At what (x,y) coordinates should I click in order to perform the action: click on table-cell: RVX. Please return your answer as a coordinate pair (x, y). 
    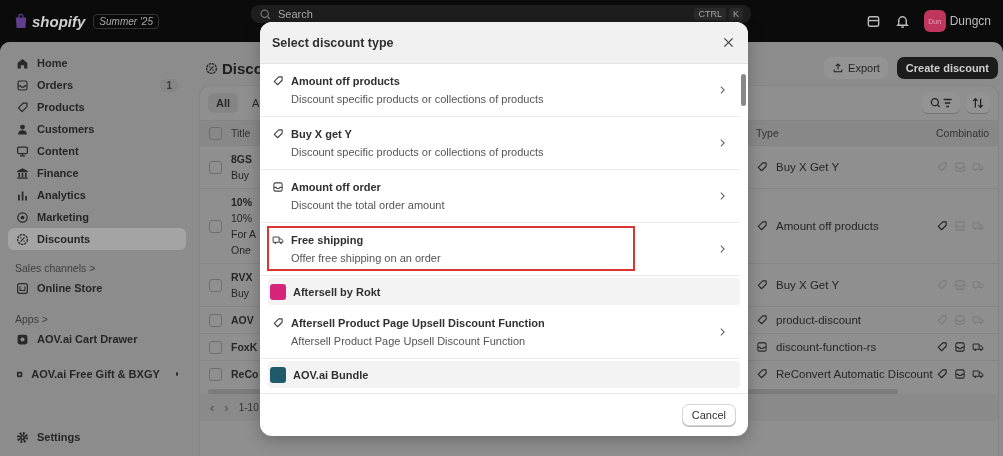
    Looking at the image, I should click on (242, 277).